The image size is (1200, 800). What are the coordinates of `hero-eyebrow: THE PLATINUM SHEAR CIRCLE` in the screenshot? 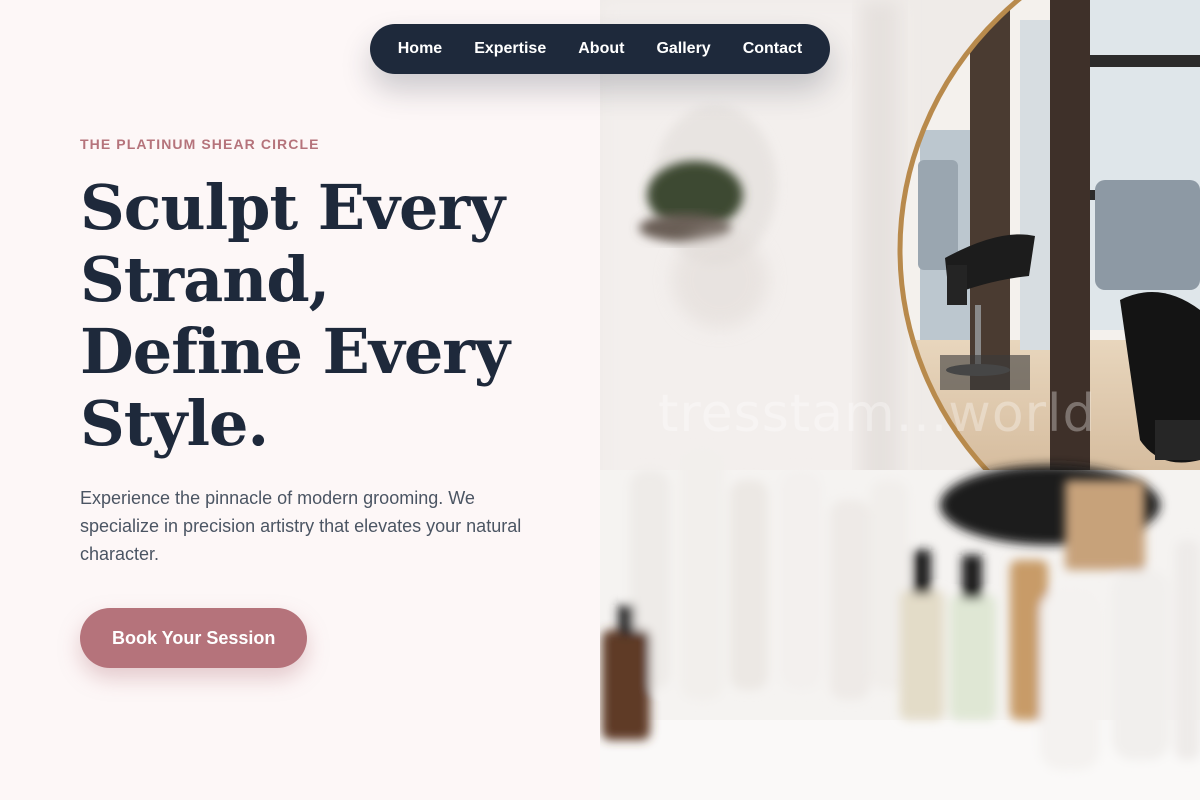 It's located at (200, 144).